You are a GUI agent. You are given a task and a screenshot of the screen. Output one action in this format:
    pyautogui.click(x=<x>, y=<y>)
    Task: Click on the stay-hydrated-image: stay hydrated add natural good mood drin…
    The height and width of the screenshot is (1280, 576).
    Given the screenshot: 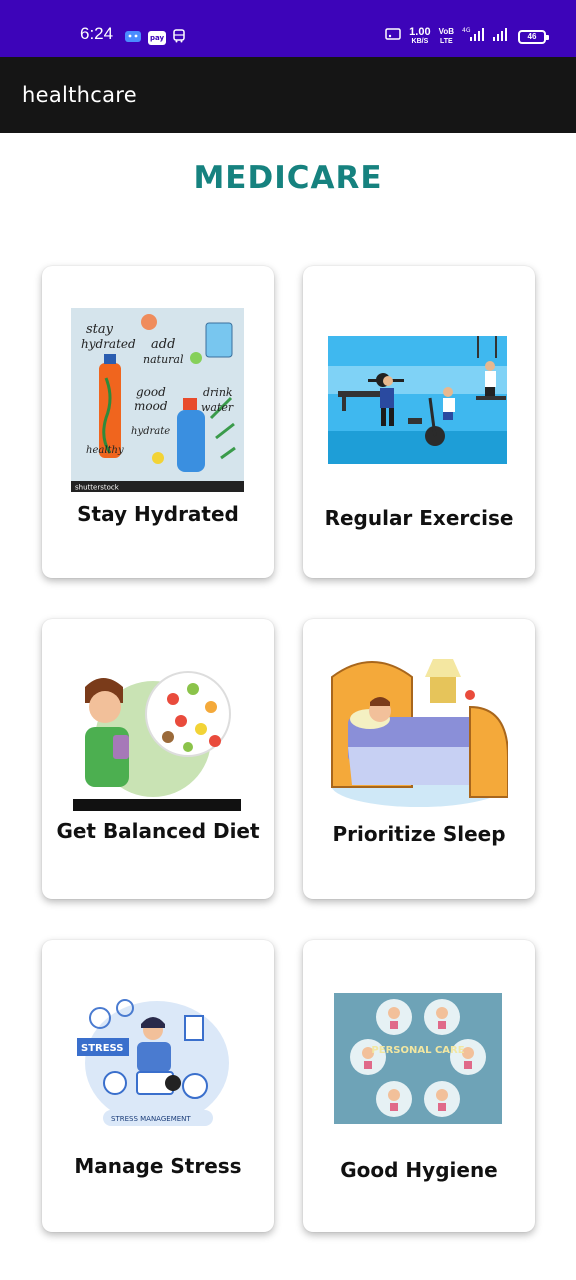 What is the action you would take?
    pyautogui.click(x=157, y=400)
    